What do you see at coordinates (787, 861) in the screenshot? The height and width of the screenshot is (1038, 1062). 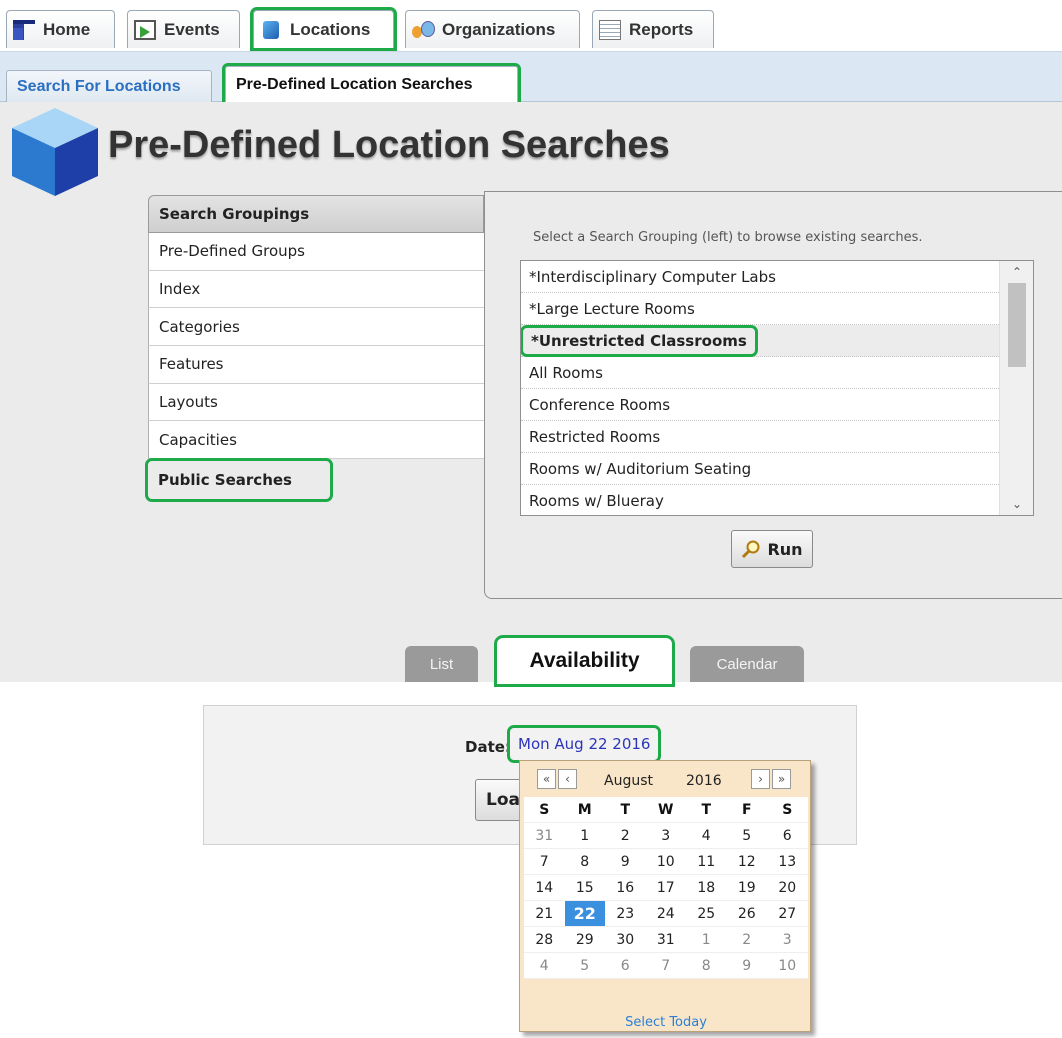 I see `calendar-day: 13` at bounding box center [787, 861].